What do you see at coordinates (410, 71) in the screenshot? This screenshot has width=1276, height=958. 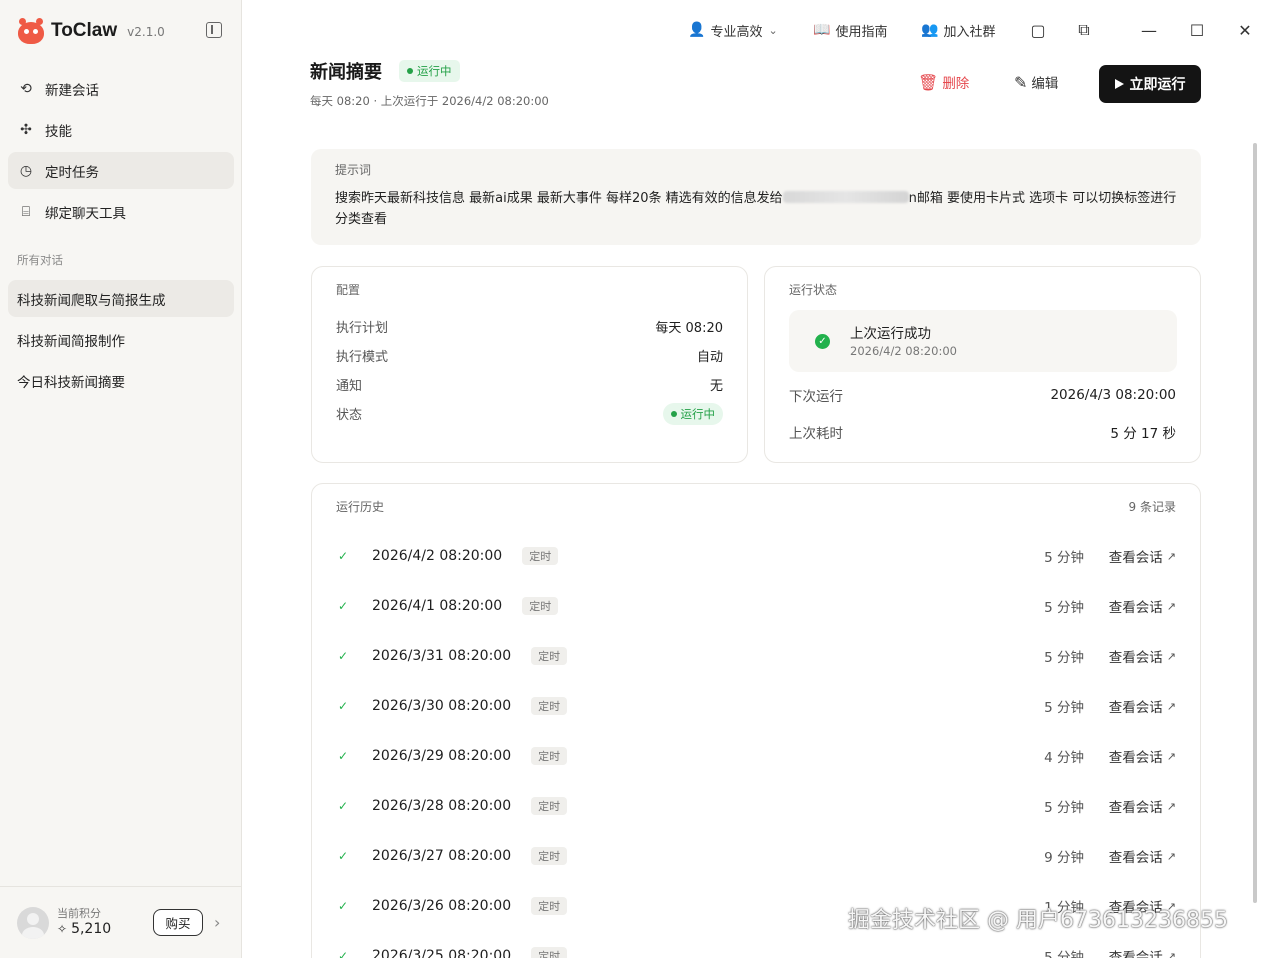 I see `status-dot-icon` at bounding box center [410, 71].